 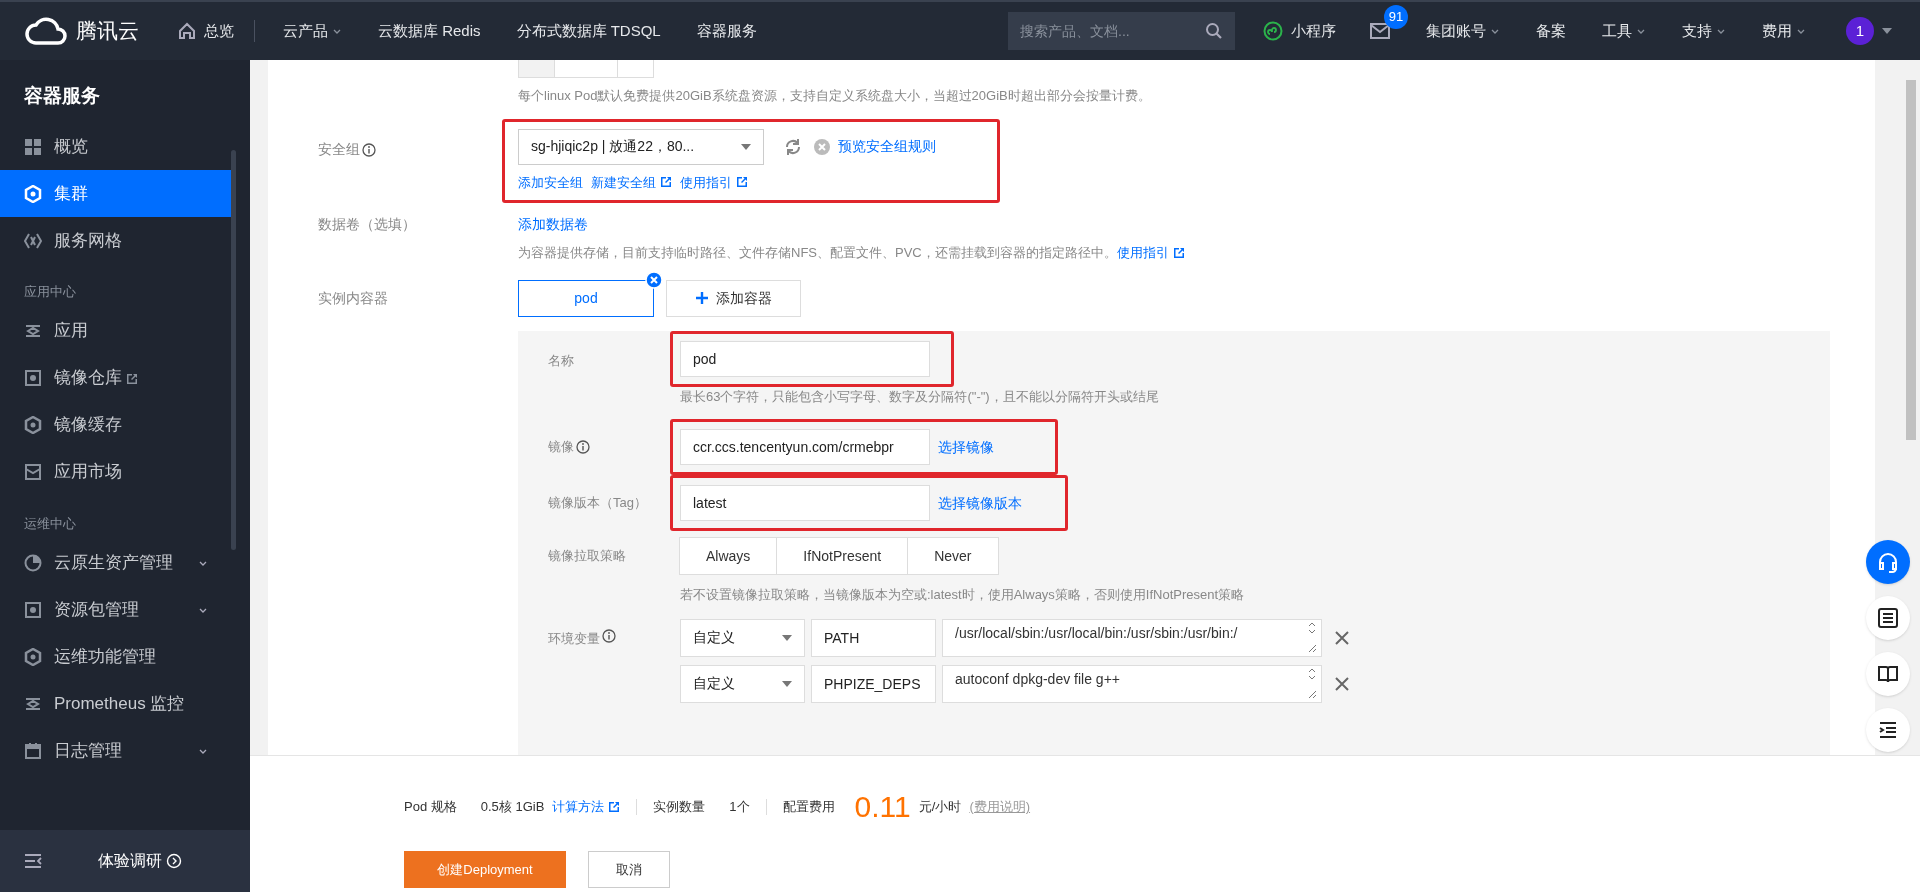 What do you see at coordinates (953, 556) in the screenshot?
I see `policy-option: Never` at bounding box center [953, 556].